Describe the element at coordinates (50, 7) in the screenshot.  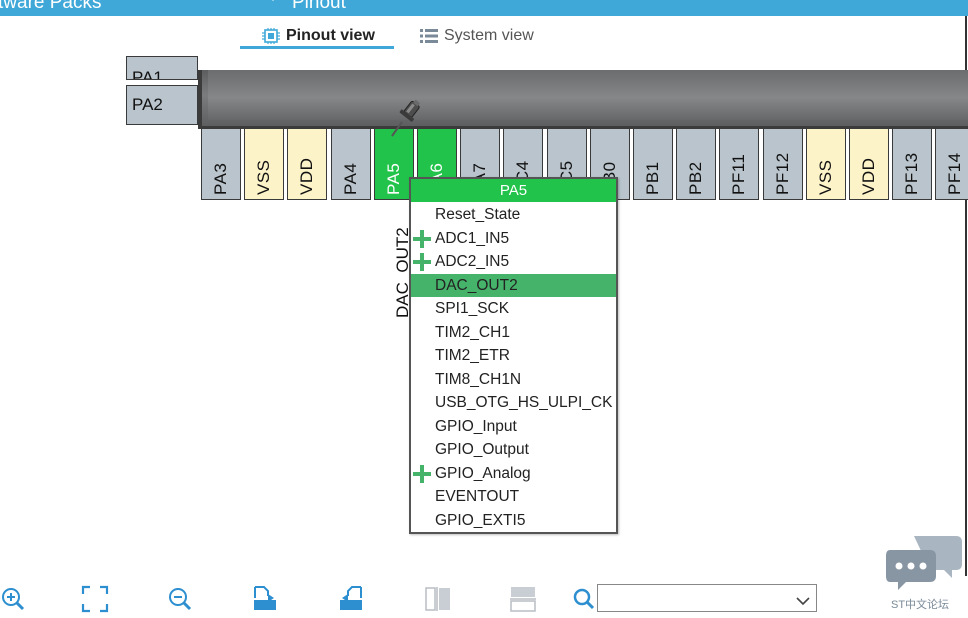
I see `software-packs-menu: tware Packs` at that location.